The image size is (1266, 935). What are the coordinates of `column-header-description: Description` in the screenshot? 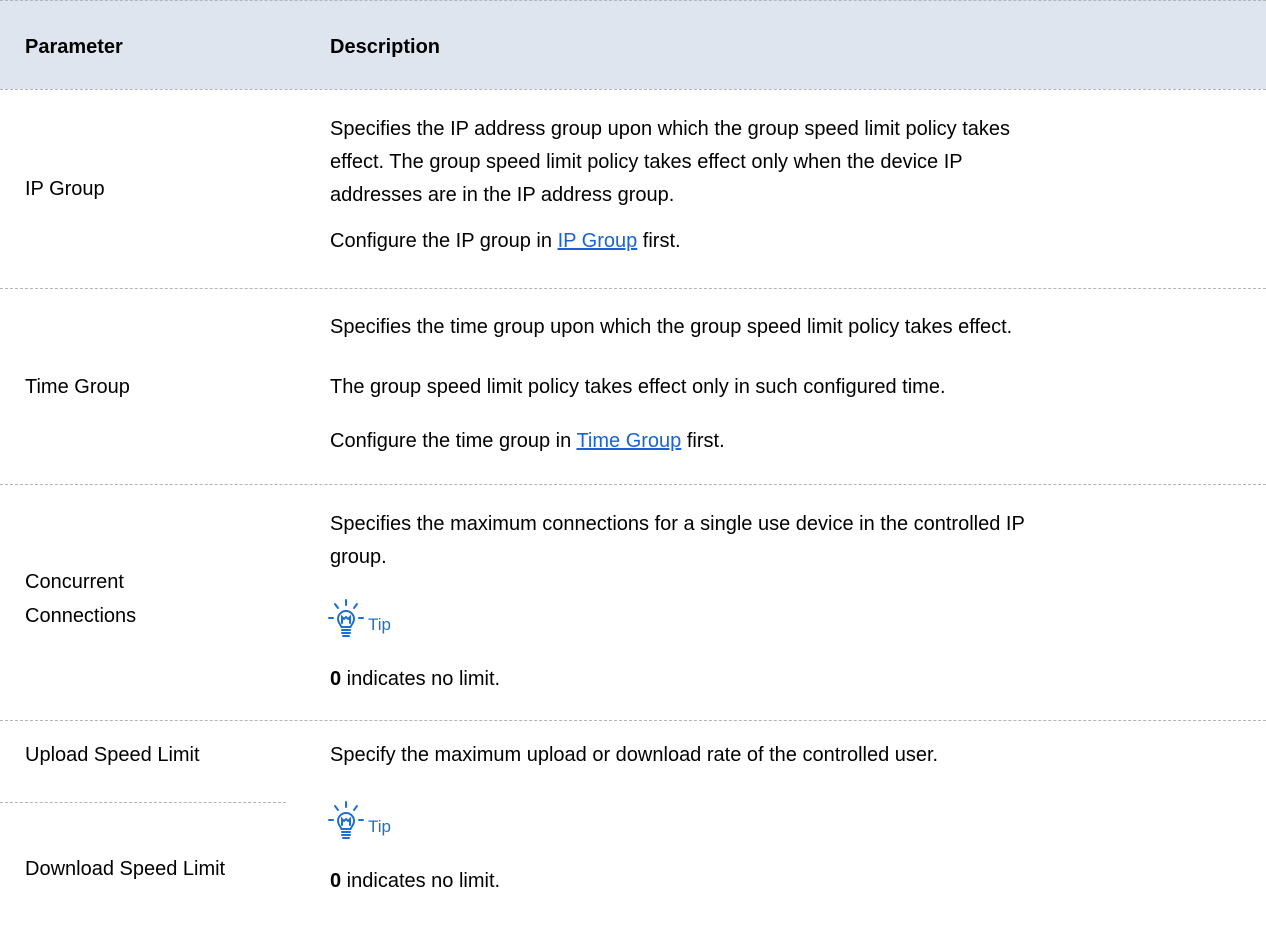 It's located at (385, 47).